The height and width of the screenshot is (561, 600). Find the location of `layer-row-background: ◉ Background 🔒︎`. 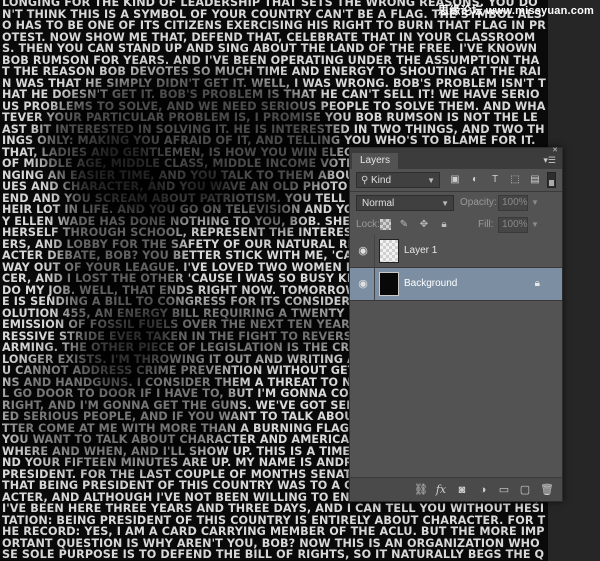

layer-row-background: ◉ Background 🔒︎ is located at coordinates (456, 284).